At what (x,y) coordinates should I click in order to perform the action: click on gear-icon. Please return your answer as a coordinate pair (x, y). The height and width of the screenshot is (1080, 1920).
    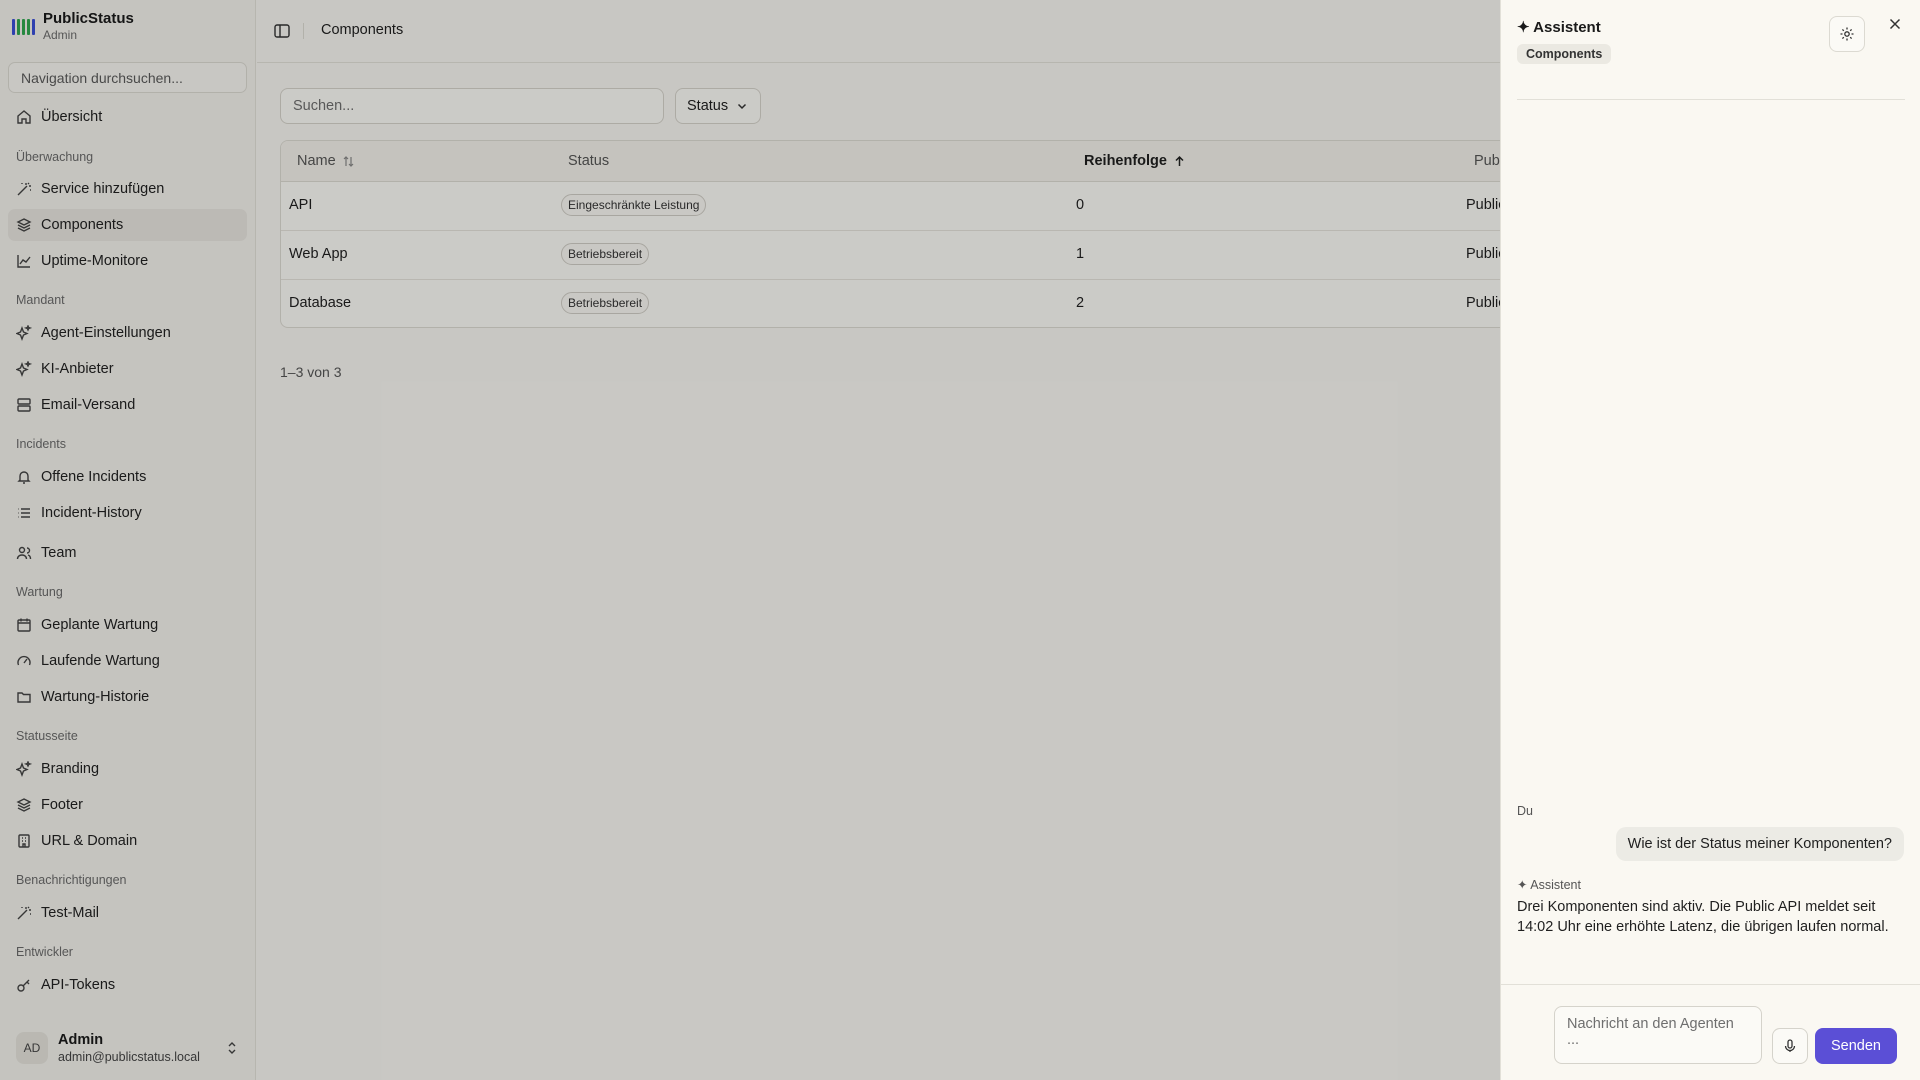
    Looking at the image, I should click on (1847, 34).